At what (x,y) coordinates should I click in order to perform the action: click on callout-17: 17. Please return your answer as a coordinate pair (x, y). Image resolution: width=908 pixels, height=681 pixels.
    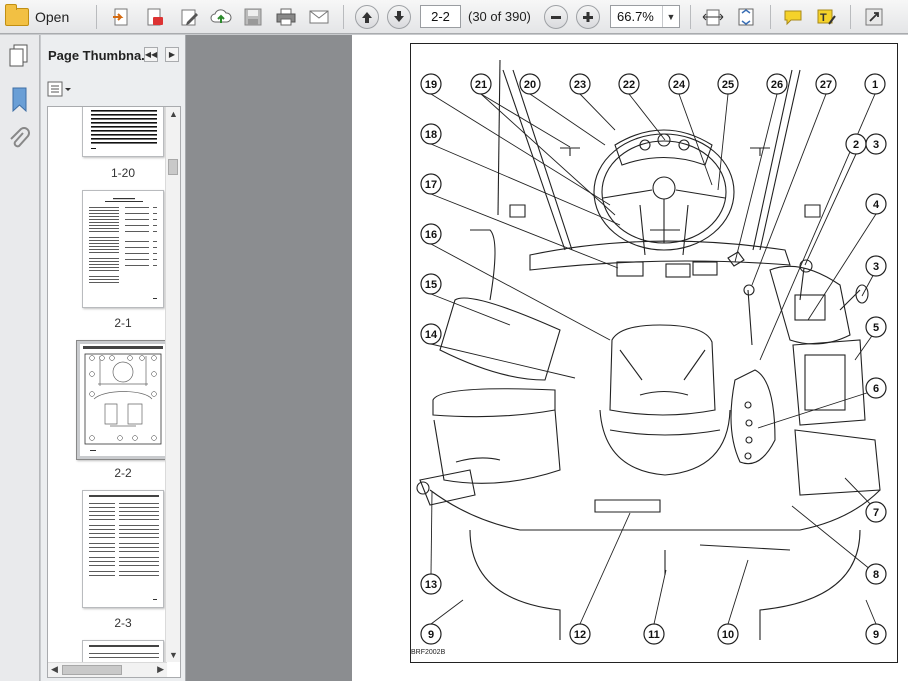
    Looking at the image, I should click on (431, 184).